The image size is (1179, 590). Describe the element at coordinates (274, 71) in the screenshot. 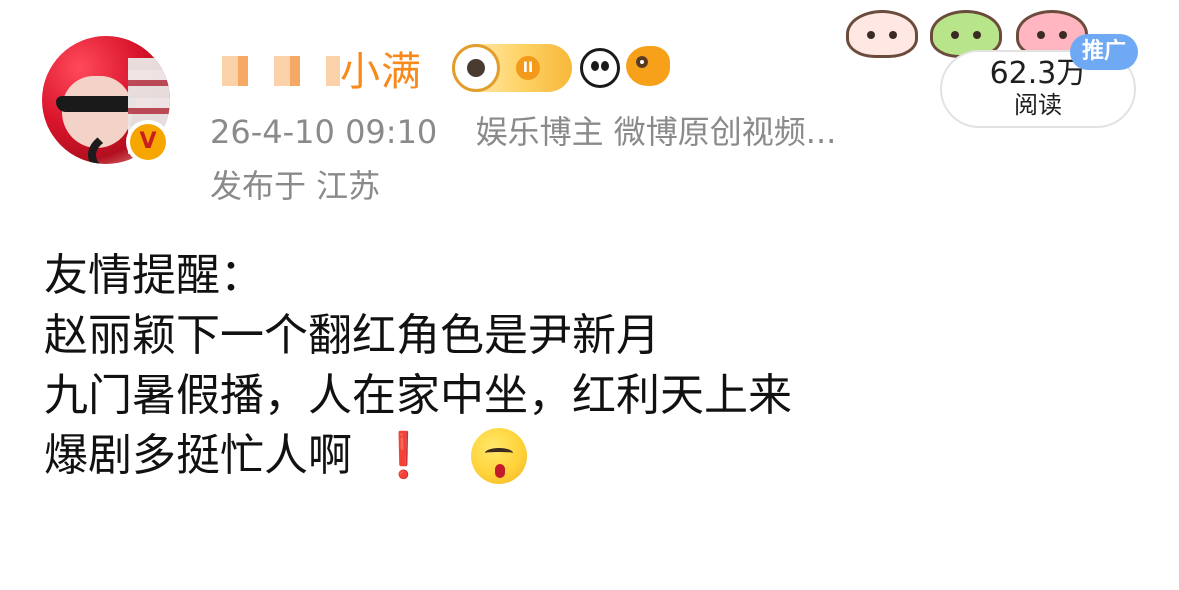

I see `username-redaction` at that location.